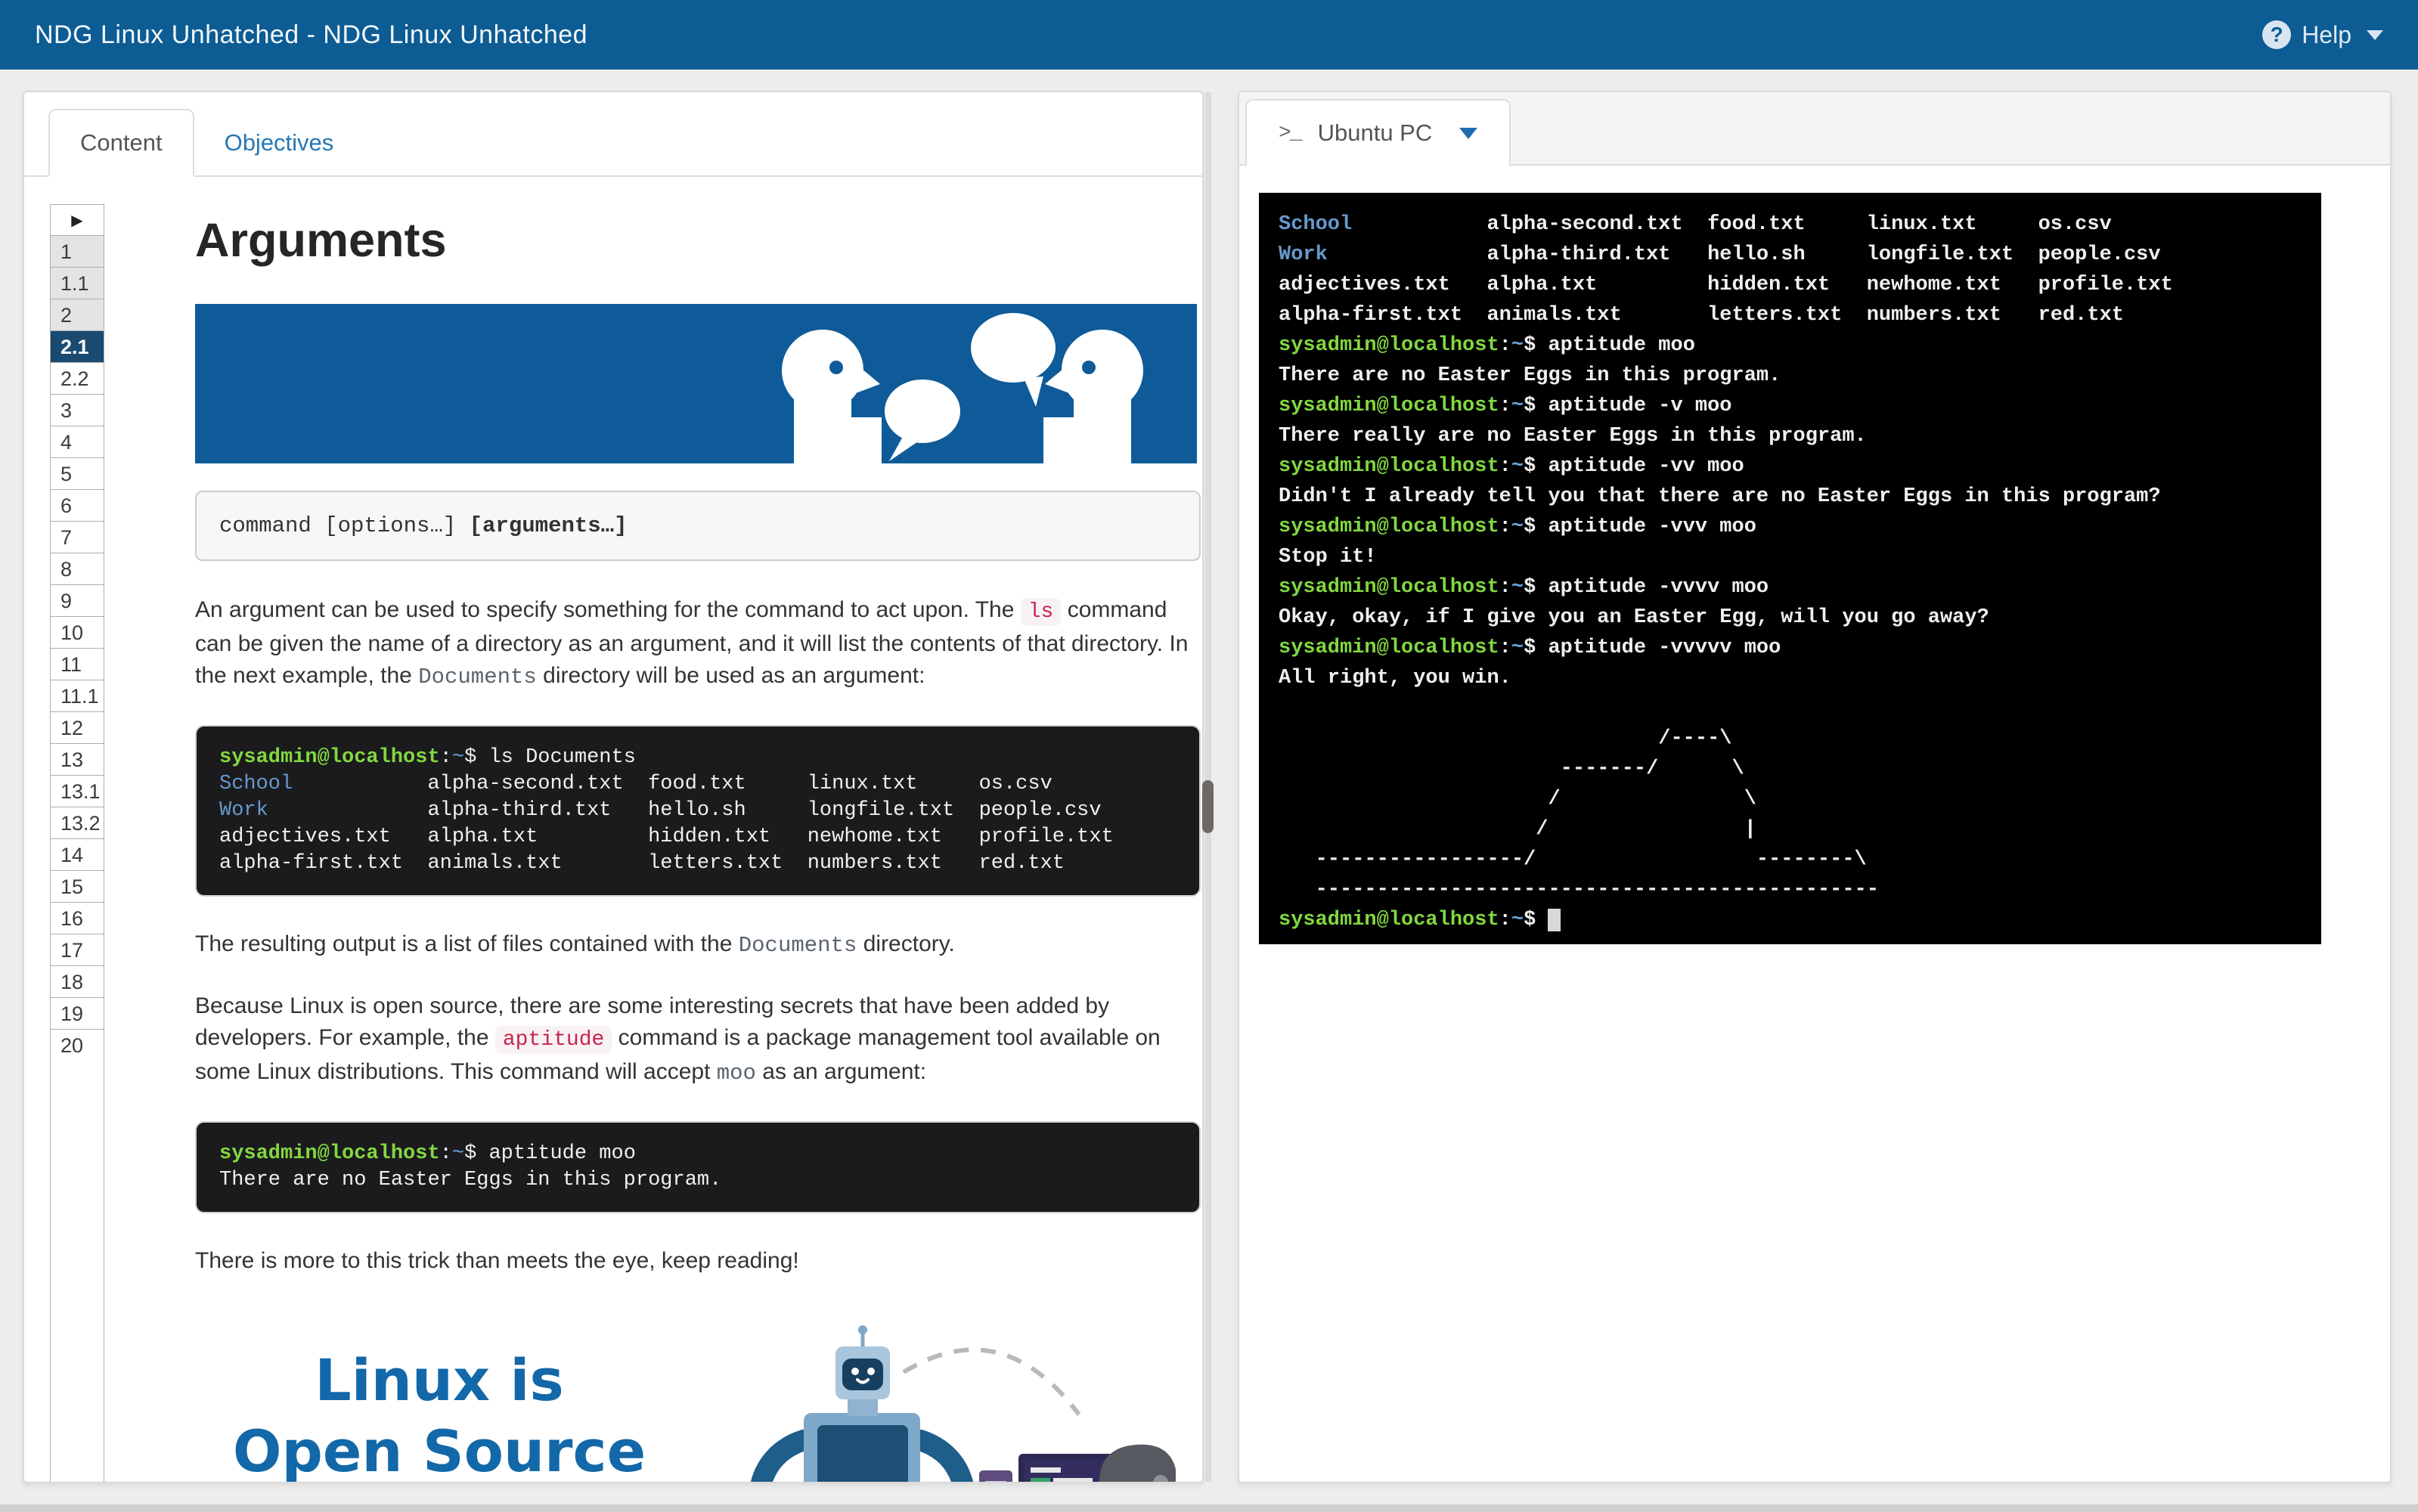 This screenshot has height=1512, width=2418. I want to click on terminal-line: -----------------/ --------\, so click(1573, 859).